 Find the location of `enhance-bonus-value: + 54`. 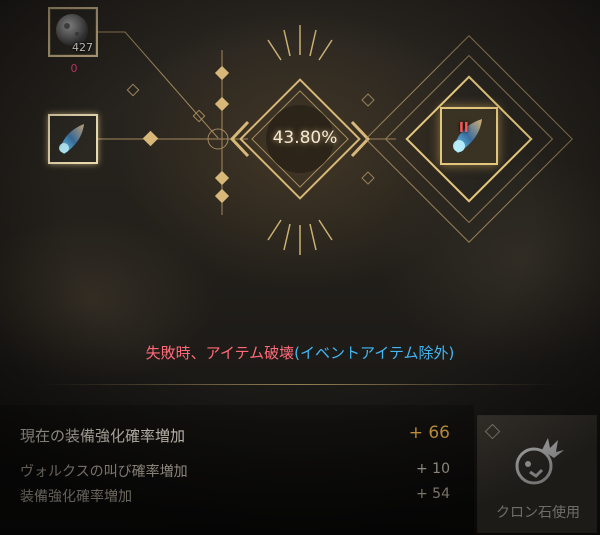

enhance-bonus-value: + 54 is located at coordinates (433, 494).